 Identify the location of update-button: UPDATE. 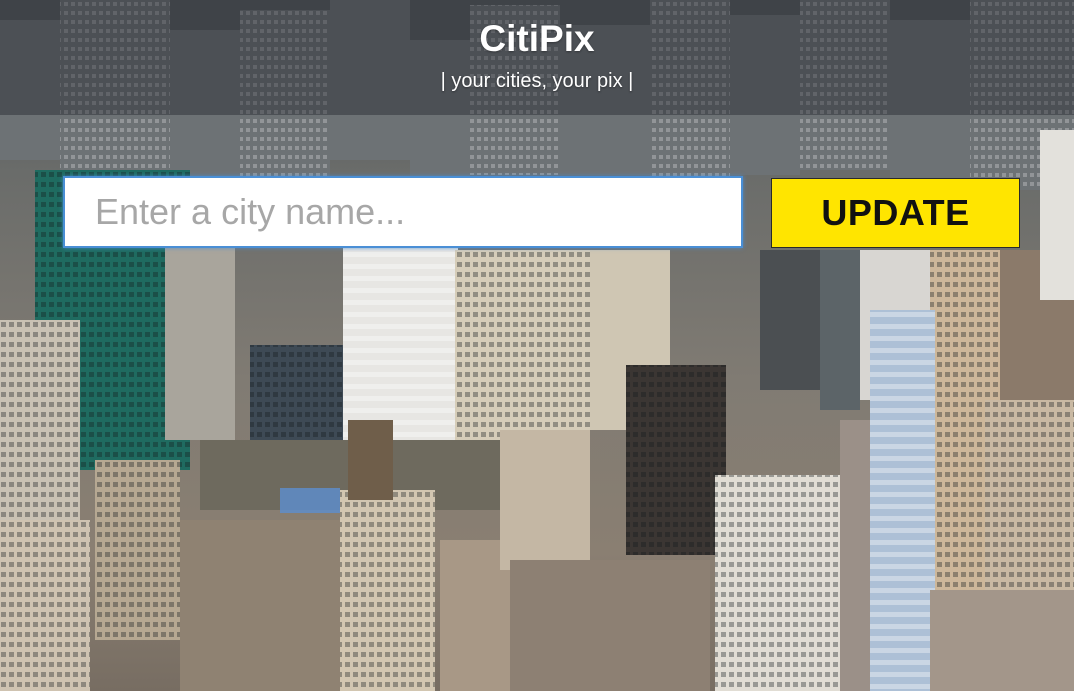
(895, 213).